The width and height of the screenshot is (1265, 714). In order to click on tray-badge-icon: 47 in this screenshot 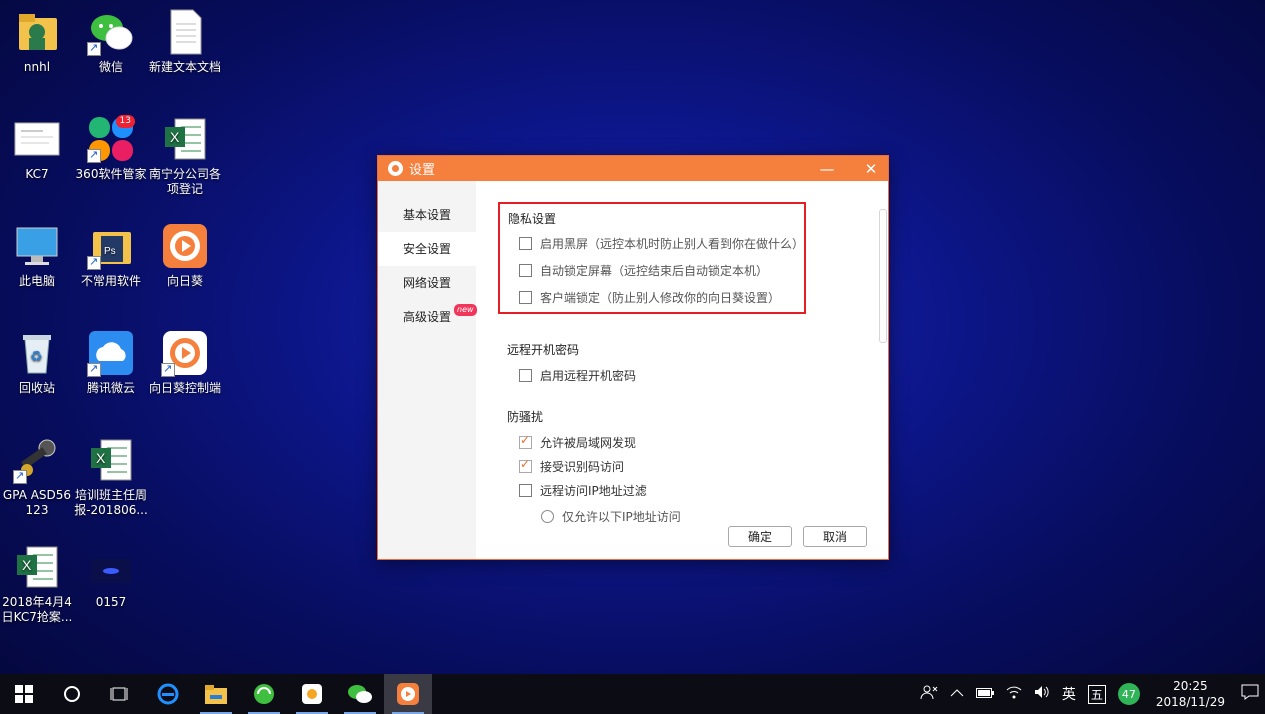, I will do `click(1128, 694)`.